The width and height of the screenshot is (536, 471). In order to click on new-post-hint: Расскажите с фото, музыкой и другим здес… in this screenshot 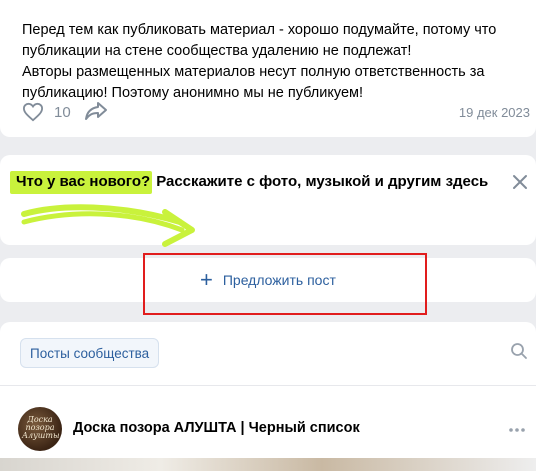, I will do `click(322, 181)`.